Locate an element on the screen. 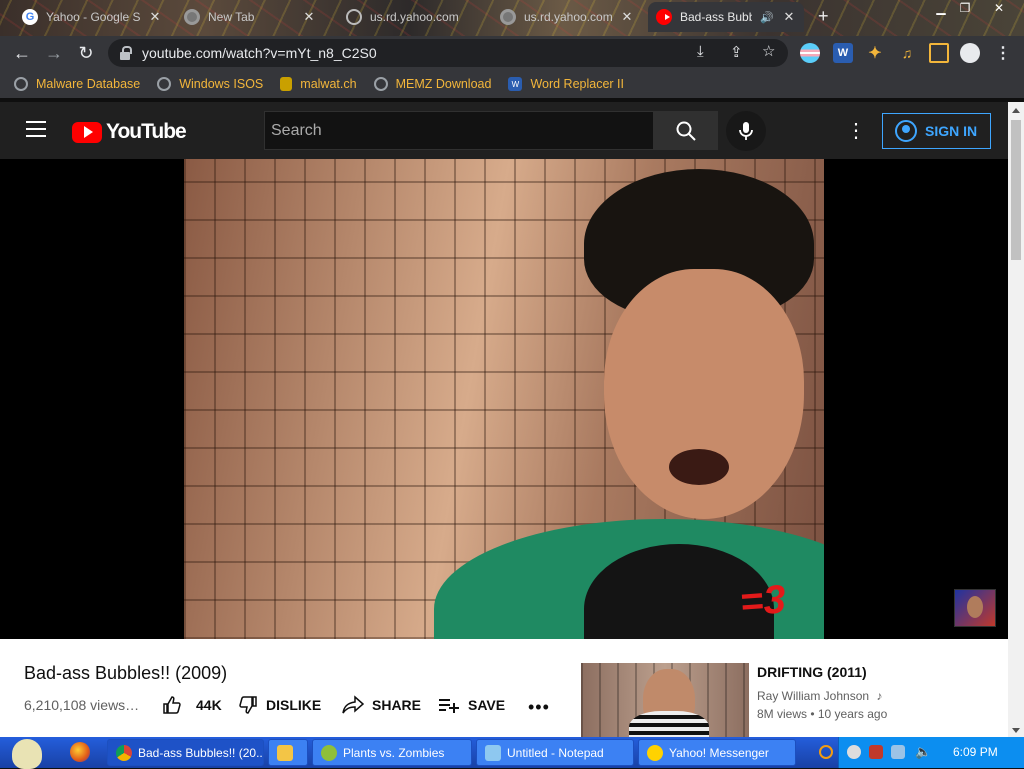 Image resolution: width=1024 pixels, height=769 pixels. bookmark-malwatch: malwat.ch is located at coordinates (318, 84).